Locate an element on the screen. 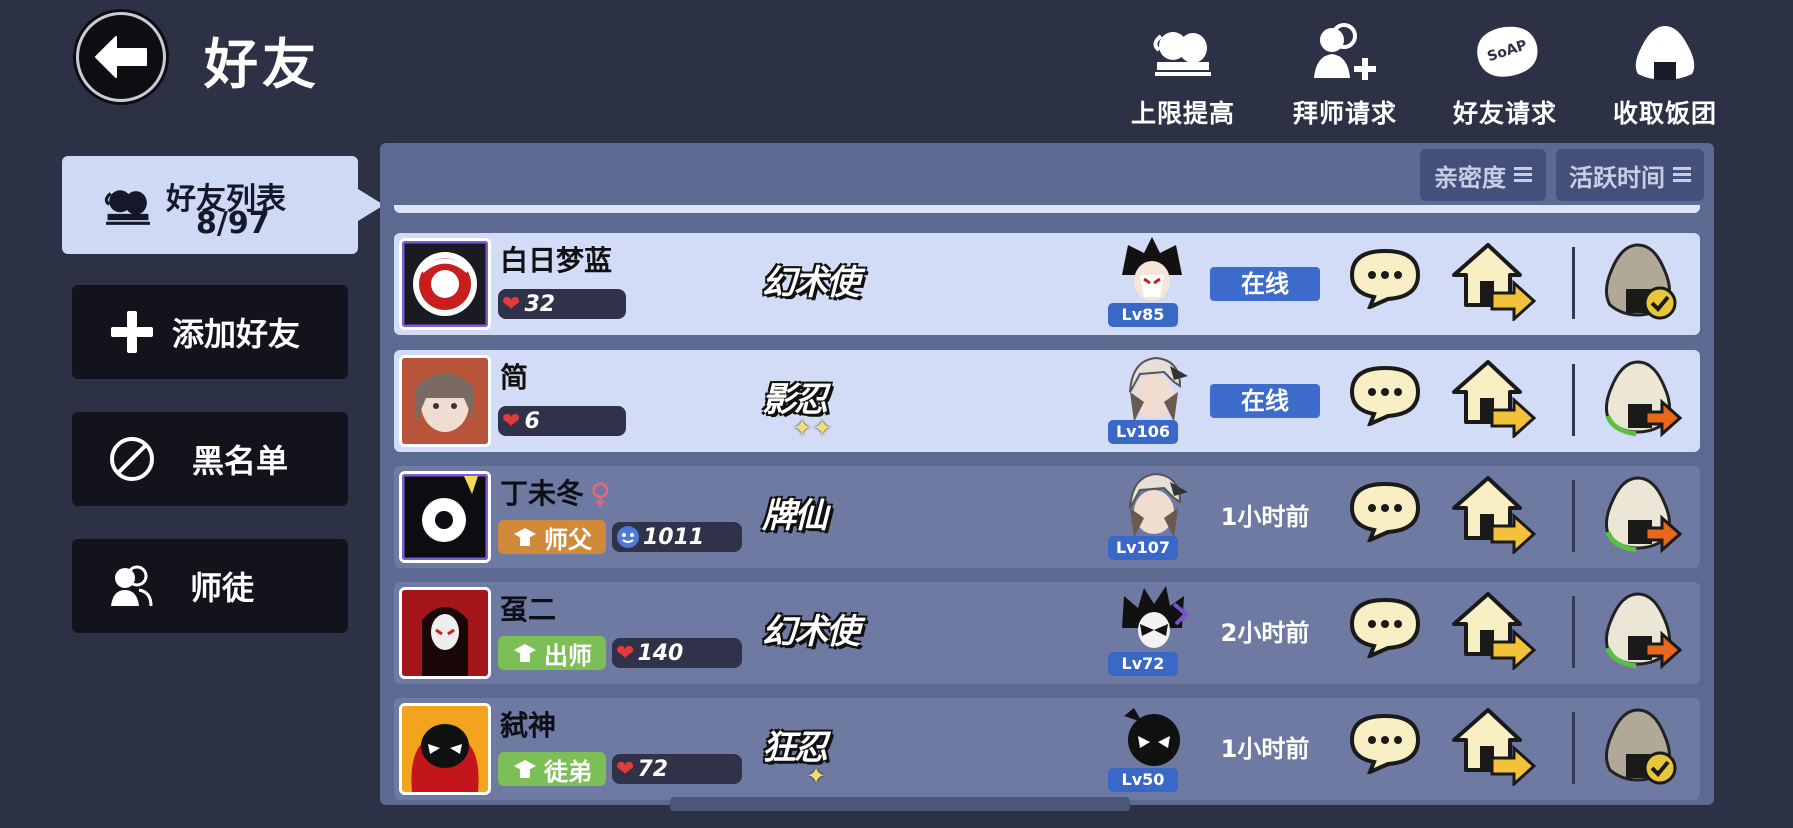 The width and height of the screenshot is (1793, 828). add-friend-button: 添加好友 is located at coordinates (210, 332).